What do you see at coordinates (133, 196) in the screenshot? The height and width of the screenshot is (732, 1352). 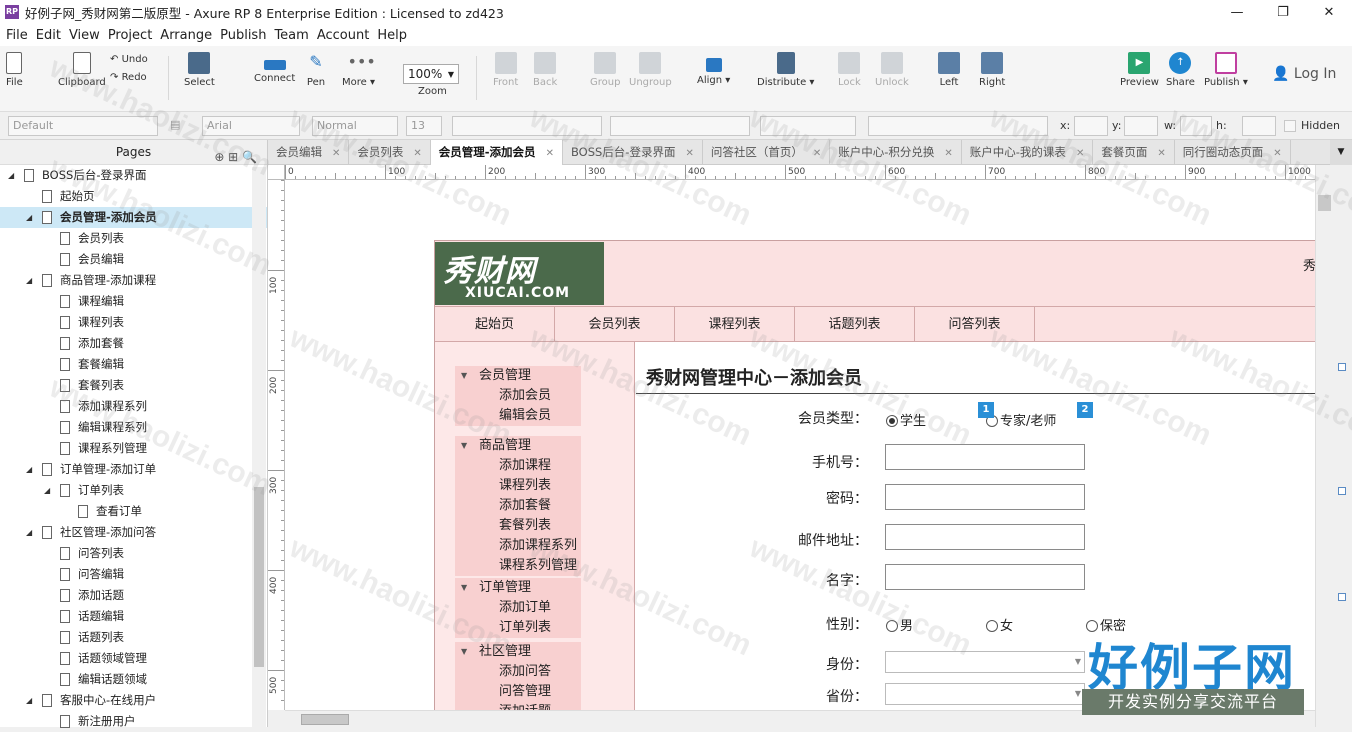 I see `page-tree-item: 起始页` at bounding box center [133, 196].